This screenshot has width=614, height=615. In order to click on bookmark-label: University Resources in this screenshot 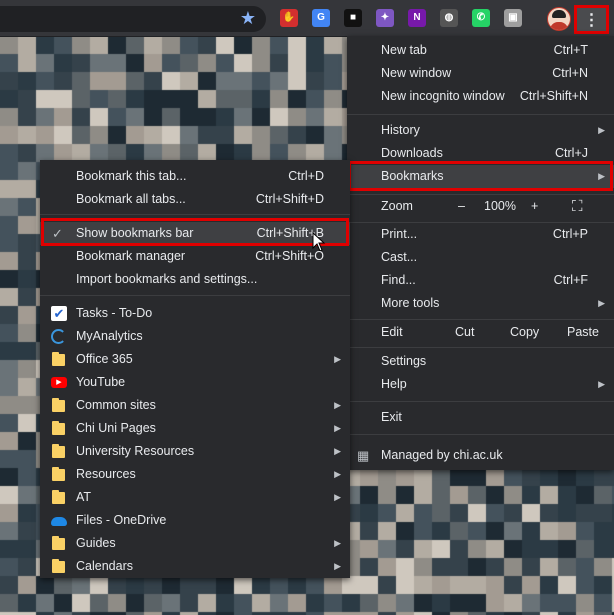, I will do `click(135, 451)`.